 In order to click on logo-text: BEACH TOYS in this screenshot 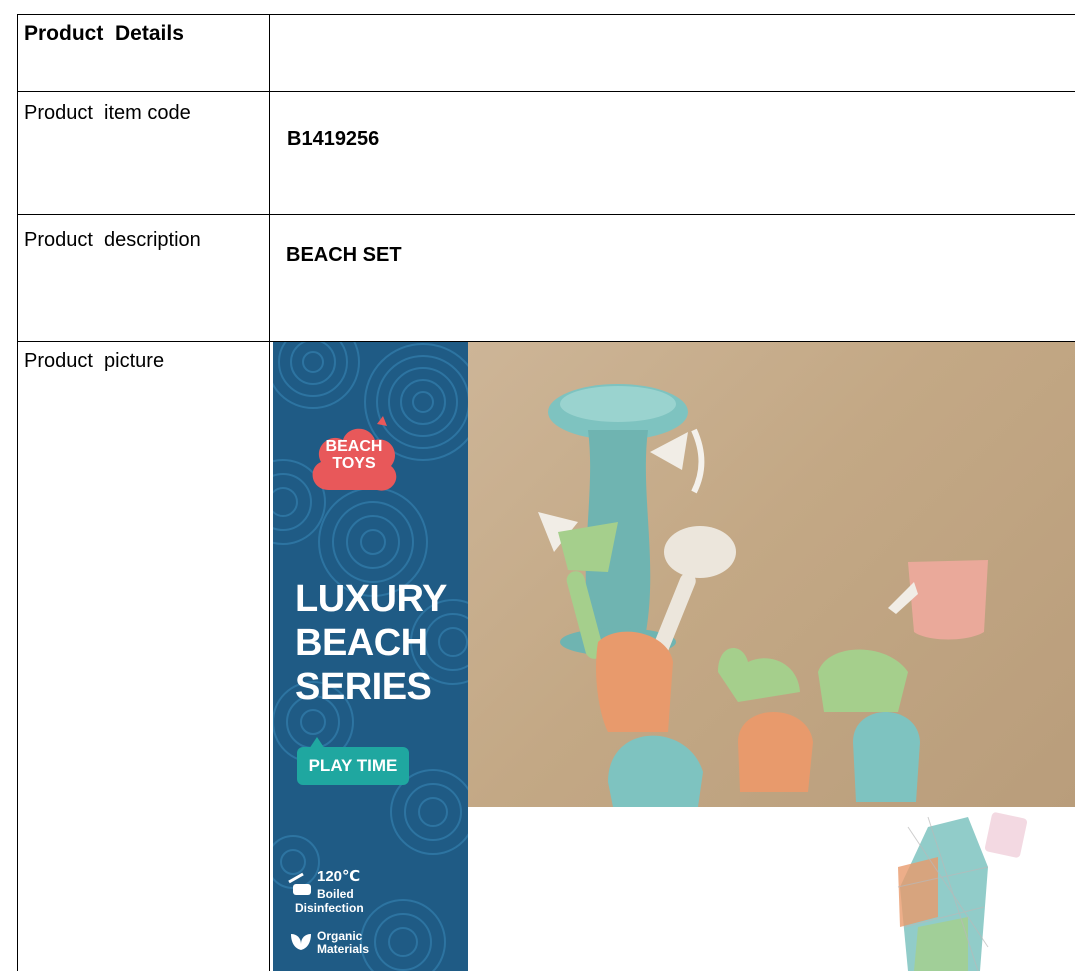, I will do `click(354, 455)`.